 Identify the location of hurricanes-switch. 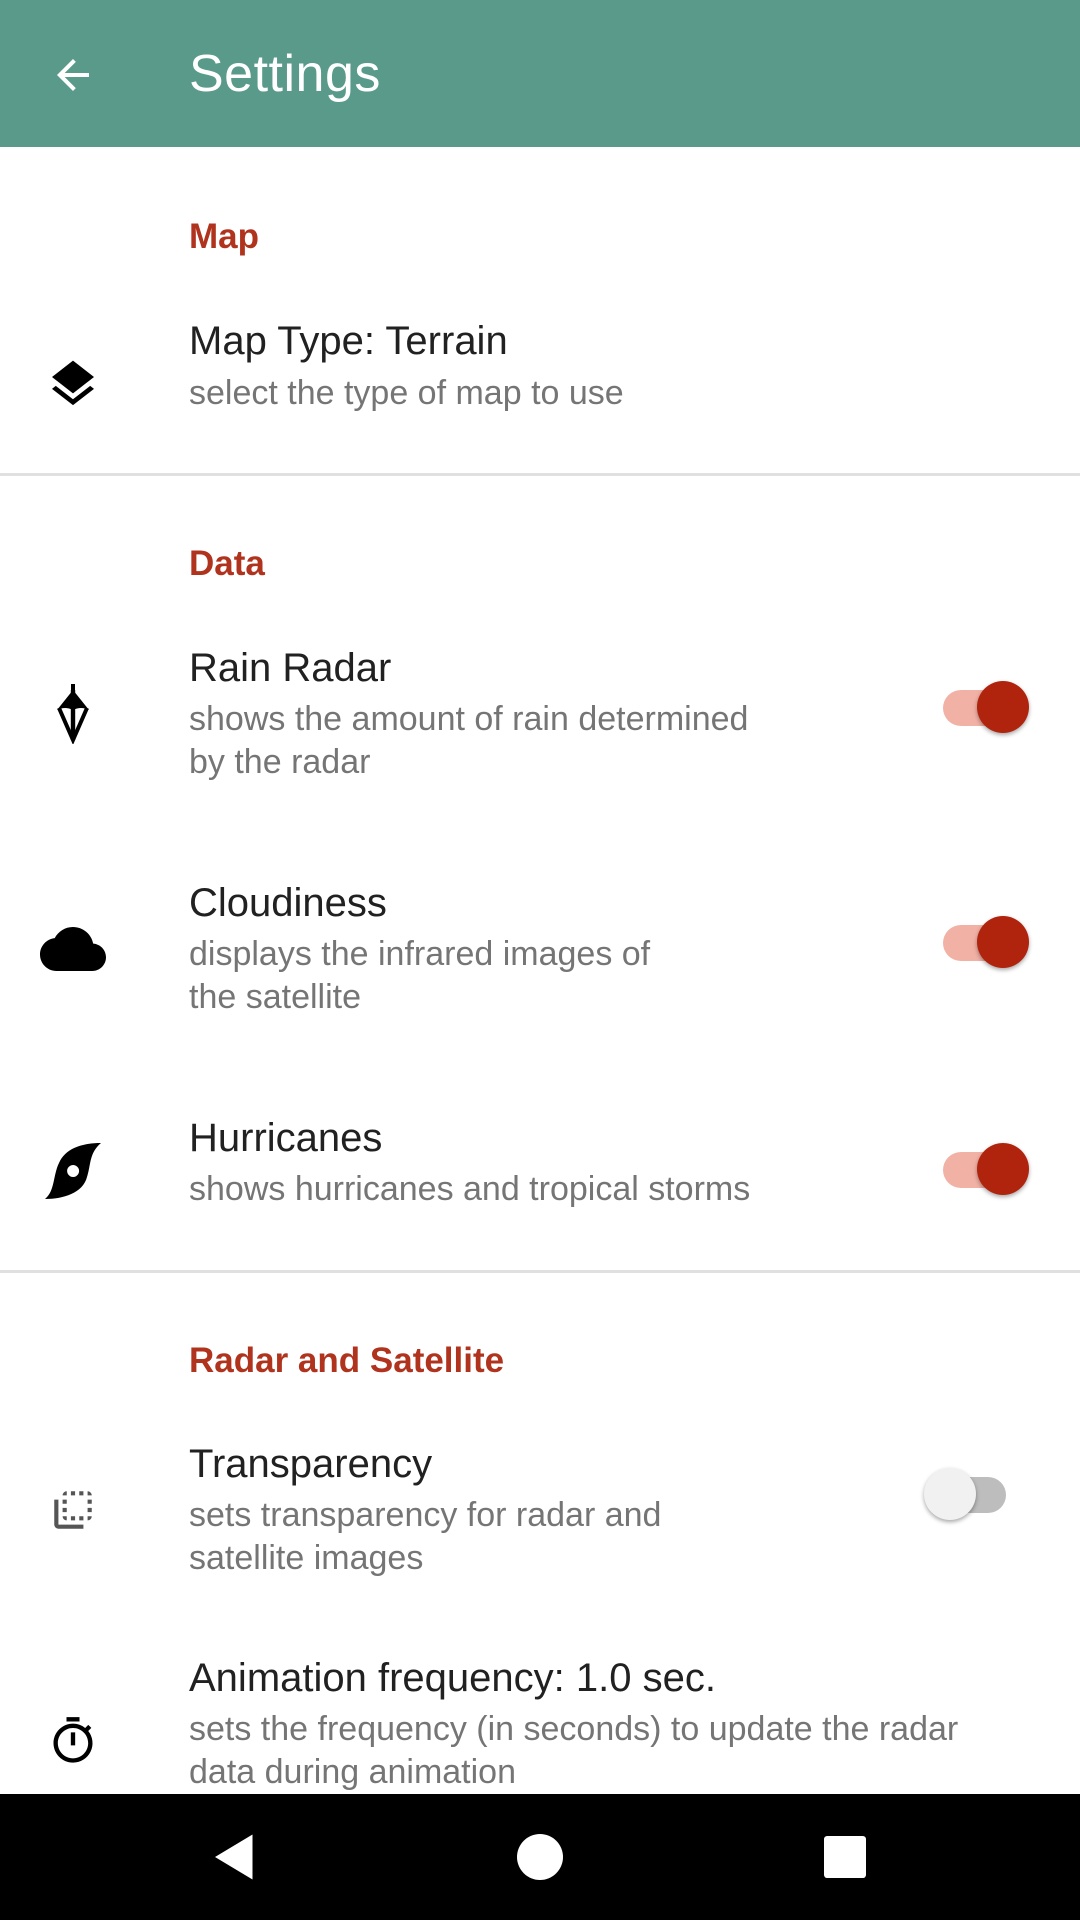
(982, 1165).